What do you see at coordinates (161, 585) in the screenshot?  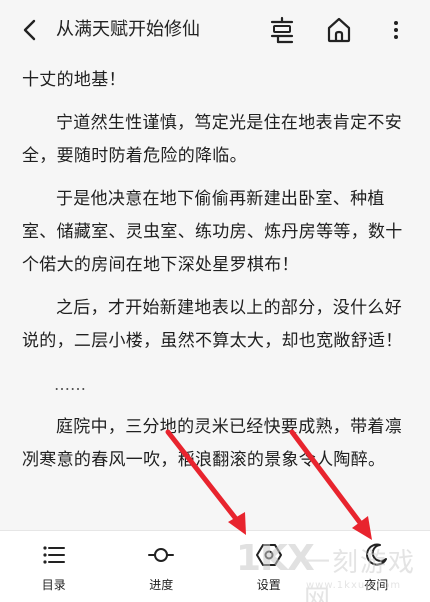 I see `toolbar-label: 进度` at bounding box center [161, 585].